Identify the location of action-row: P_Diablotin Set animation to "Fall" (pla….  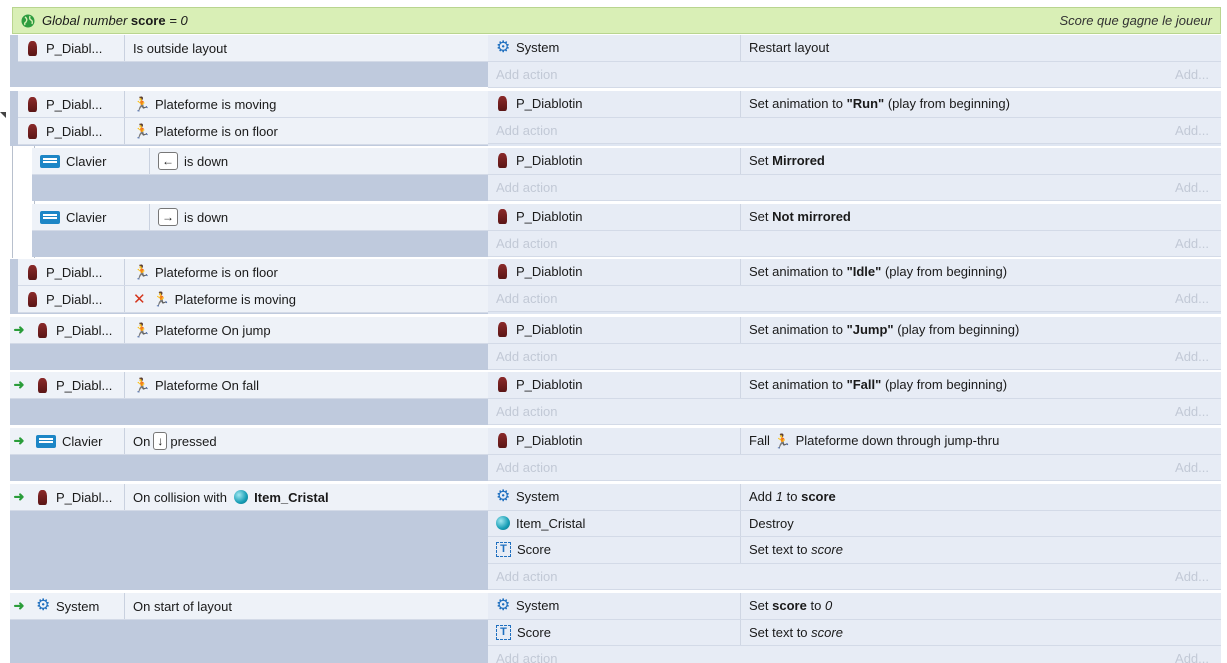
(854, 385).